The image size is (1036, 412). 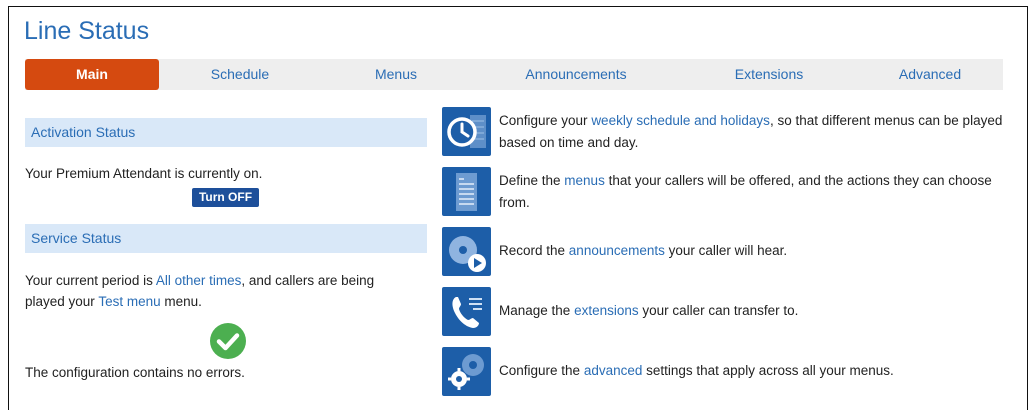 What do you see at coordinates (545, 120) in the screenshot?
I see `feature-schedule-prefix: Configure your` at bounding box center [545, 120].